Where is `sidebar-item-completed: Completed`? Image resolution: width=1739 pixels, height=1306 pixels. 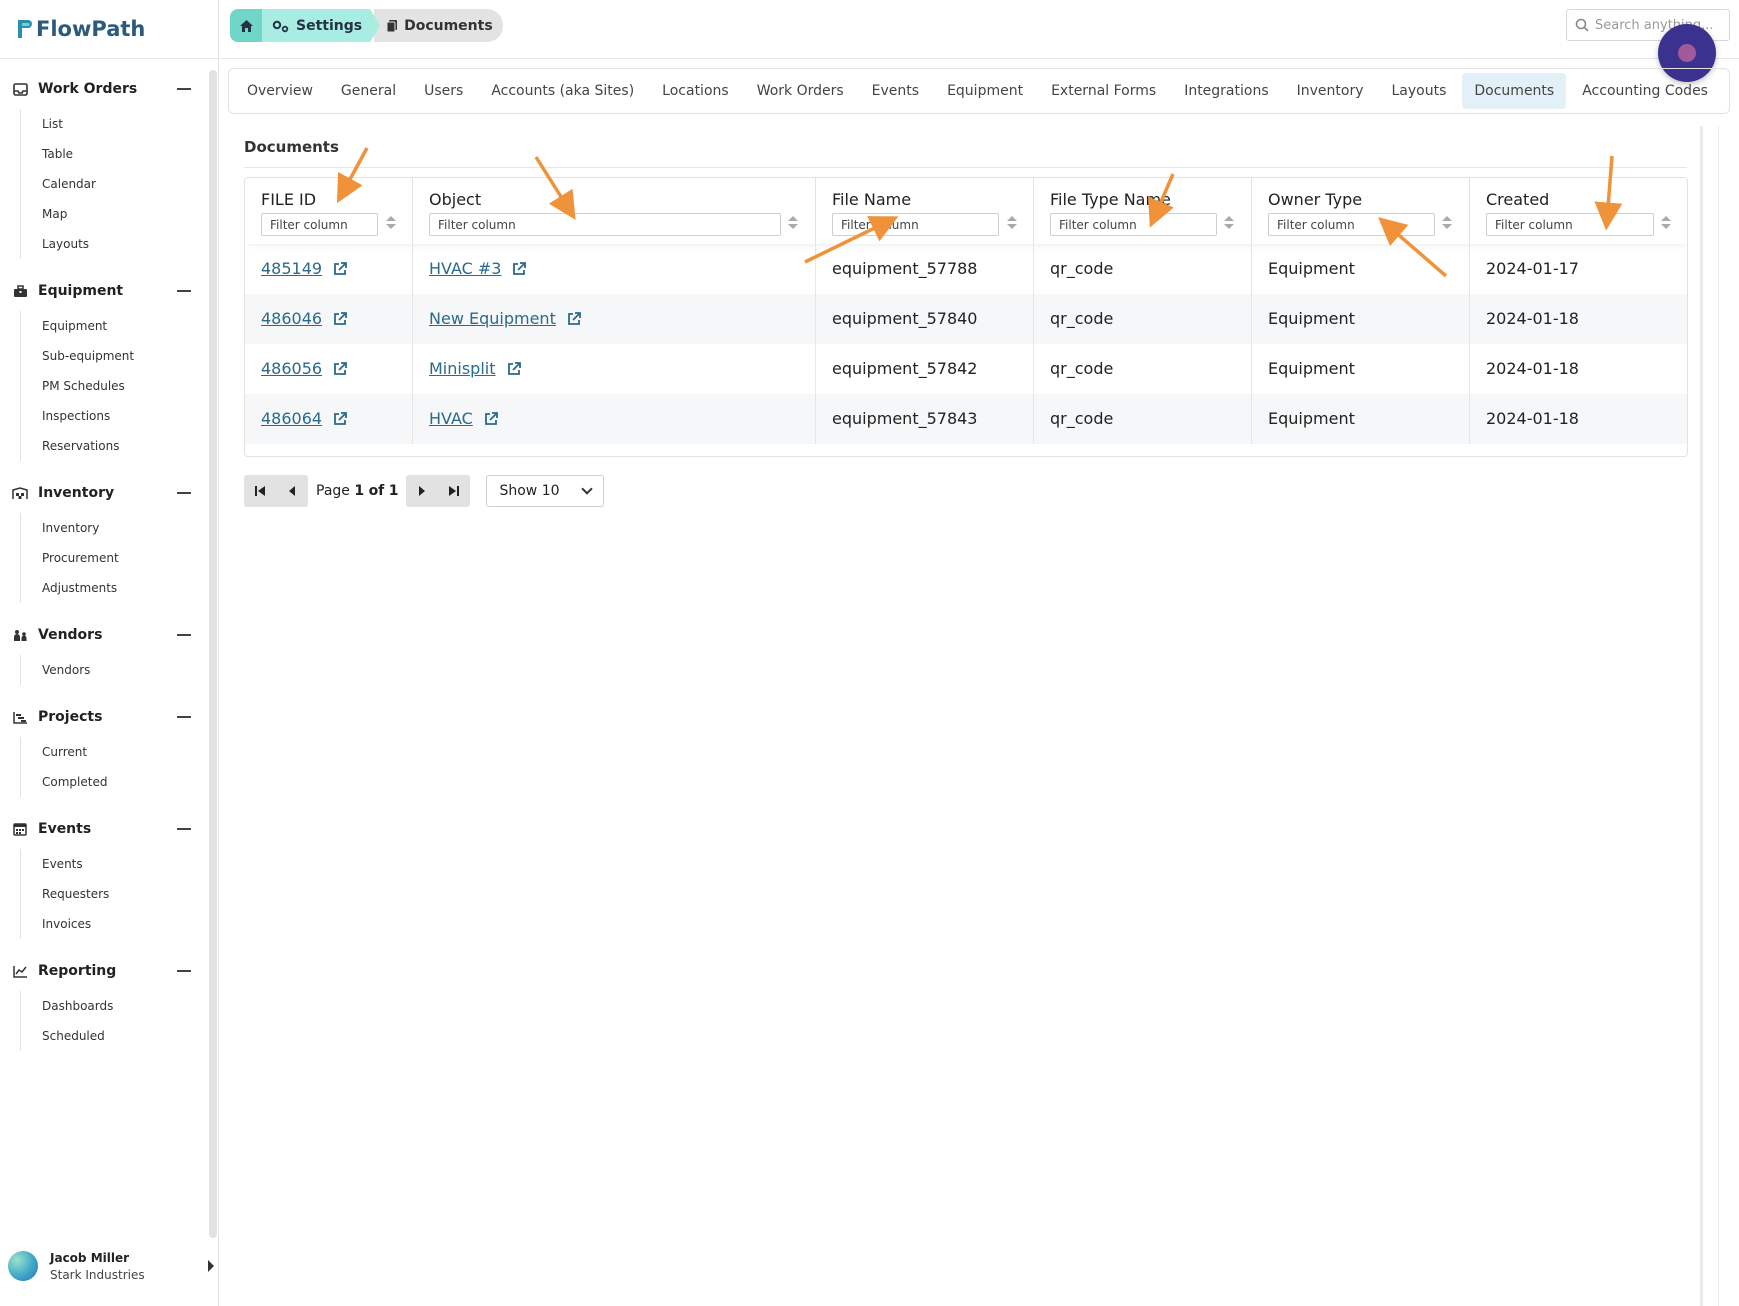 sidebar-item-completed: Completed is located at coordinates (123, 782).